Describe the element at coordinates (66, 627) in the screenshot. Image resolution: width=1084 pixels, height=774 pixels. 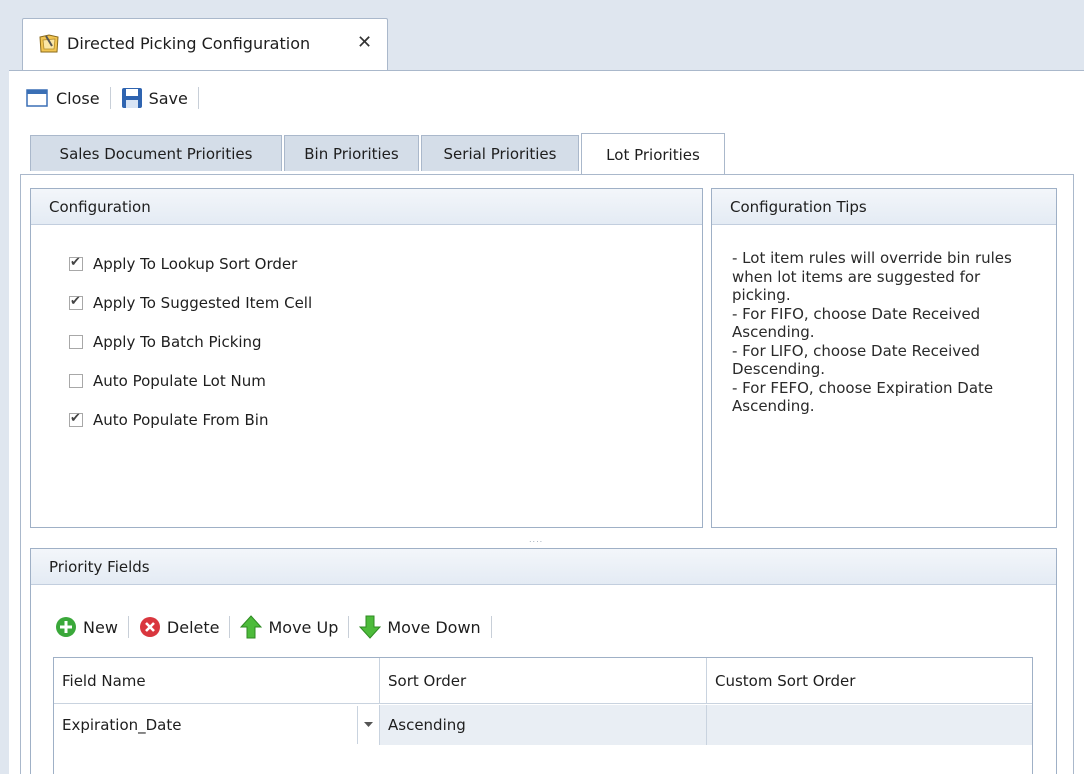
I see `plus-circle-icon` at that location.